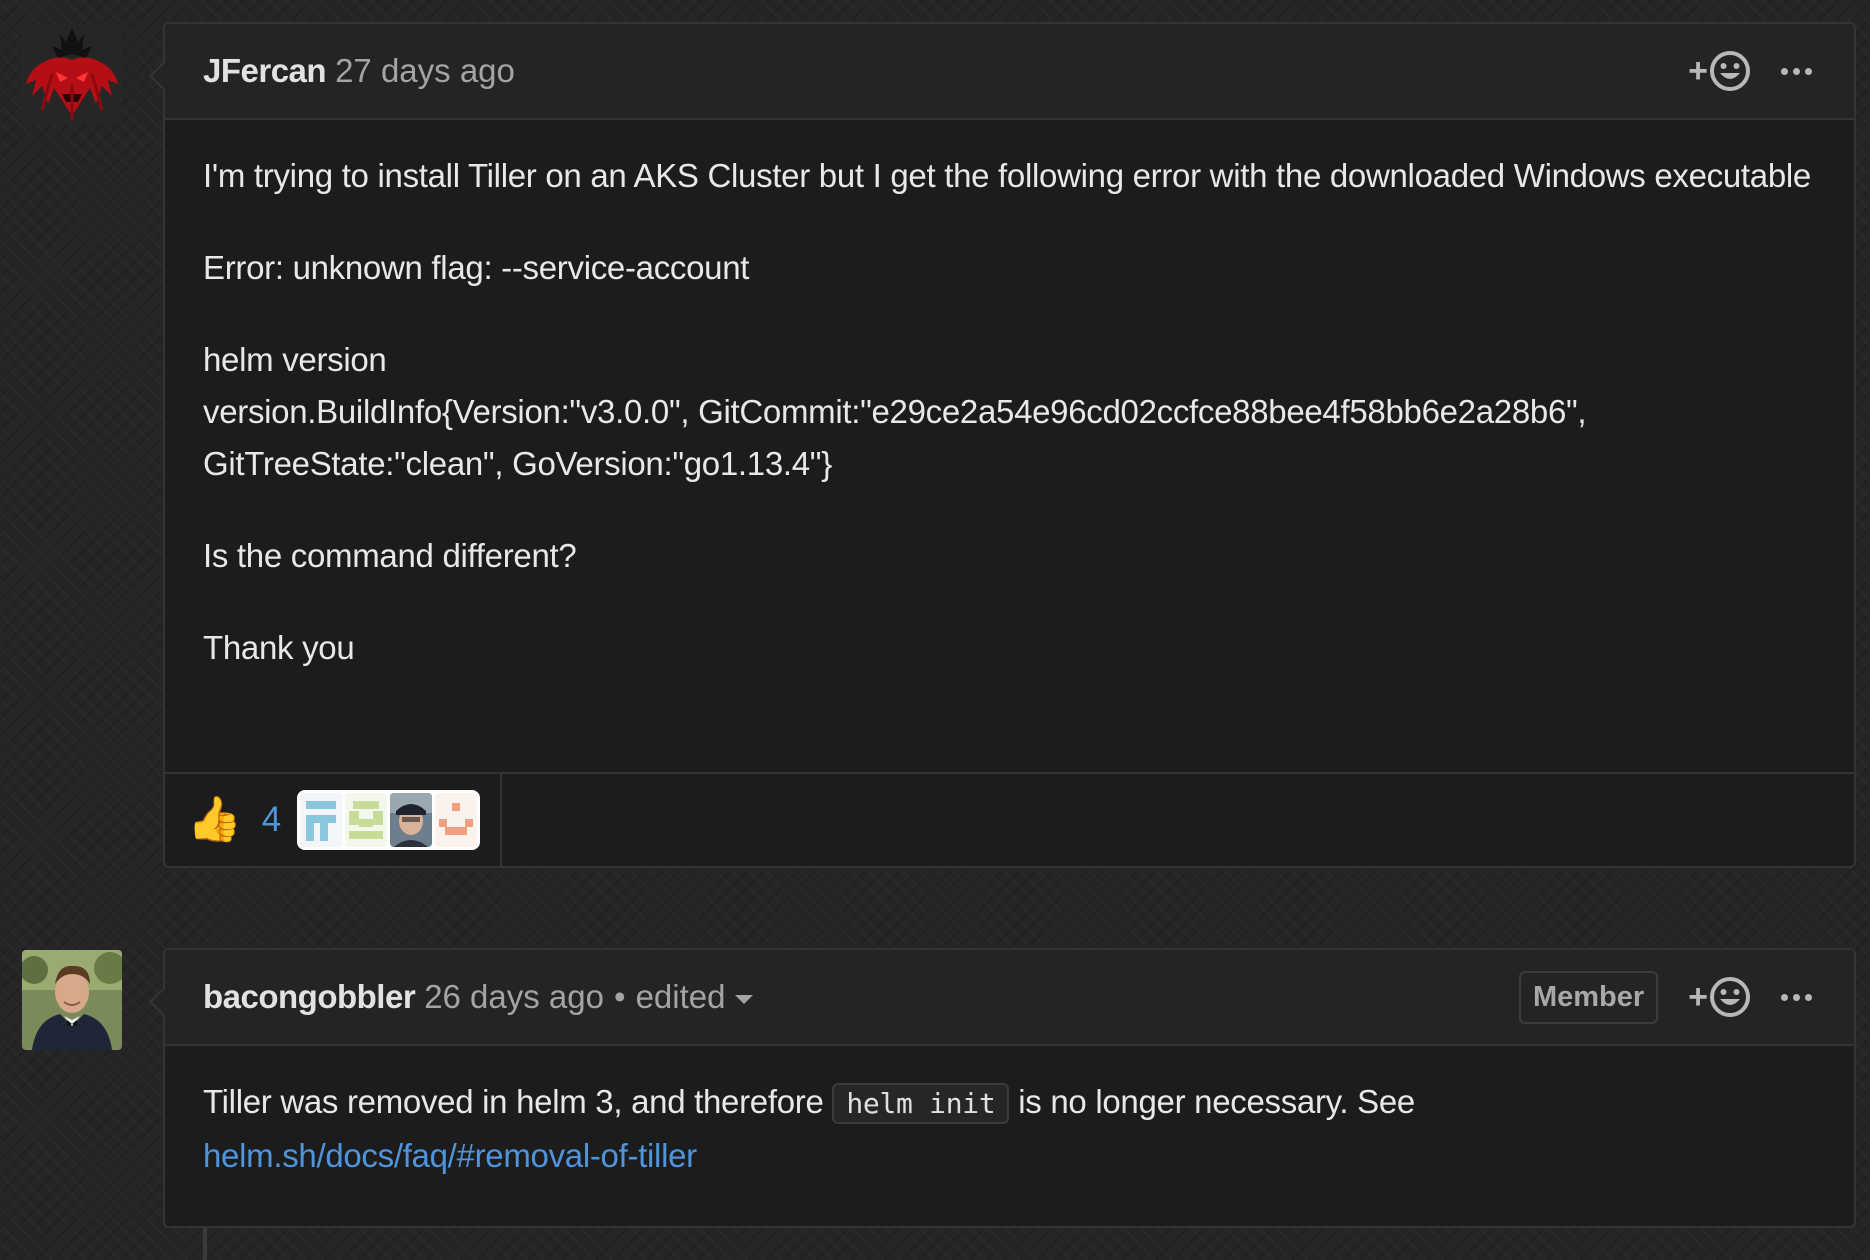 The image size is (1870, 1260). Describe the element at coordinates (921, 1103) in the screenshot. I see `inline-code: helm init` at that location.